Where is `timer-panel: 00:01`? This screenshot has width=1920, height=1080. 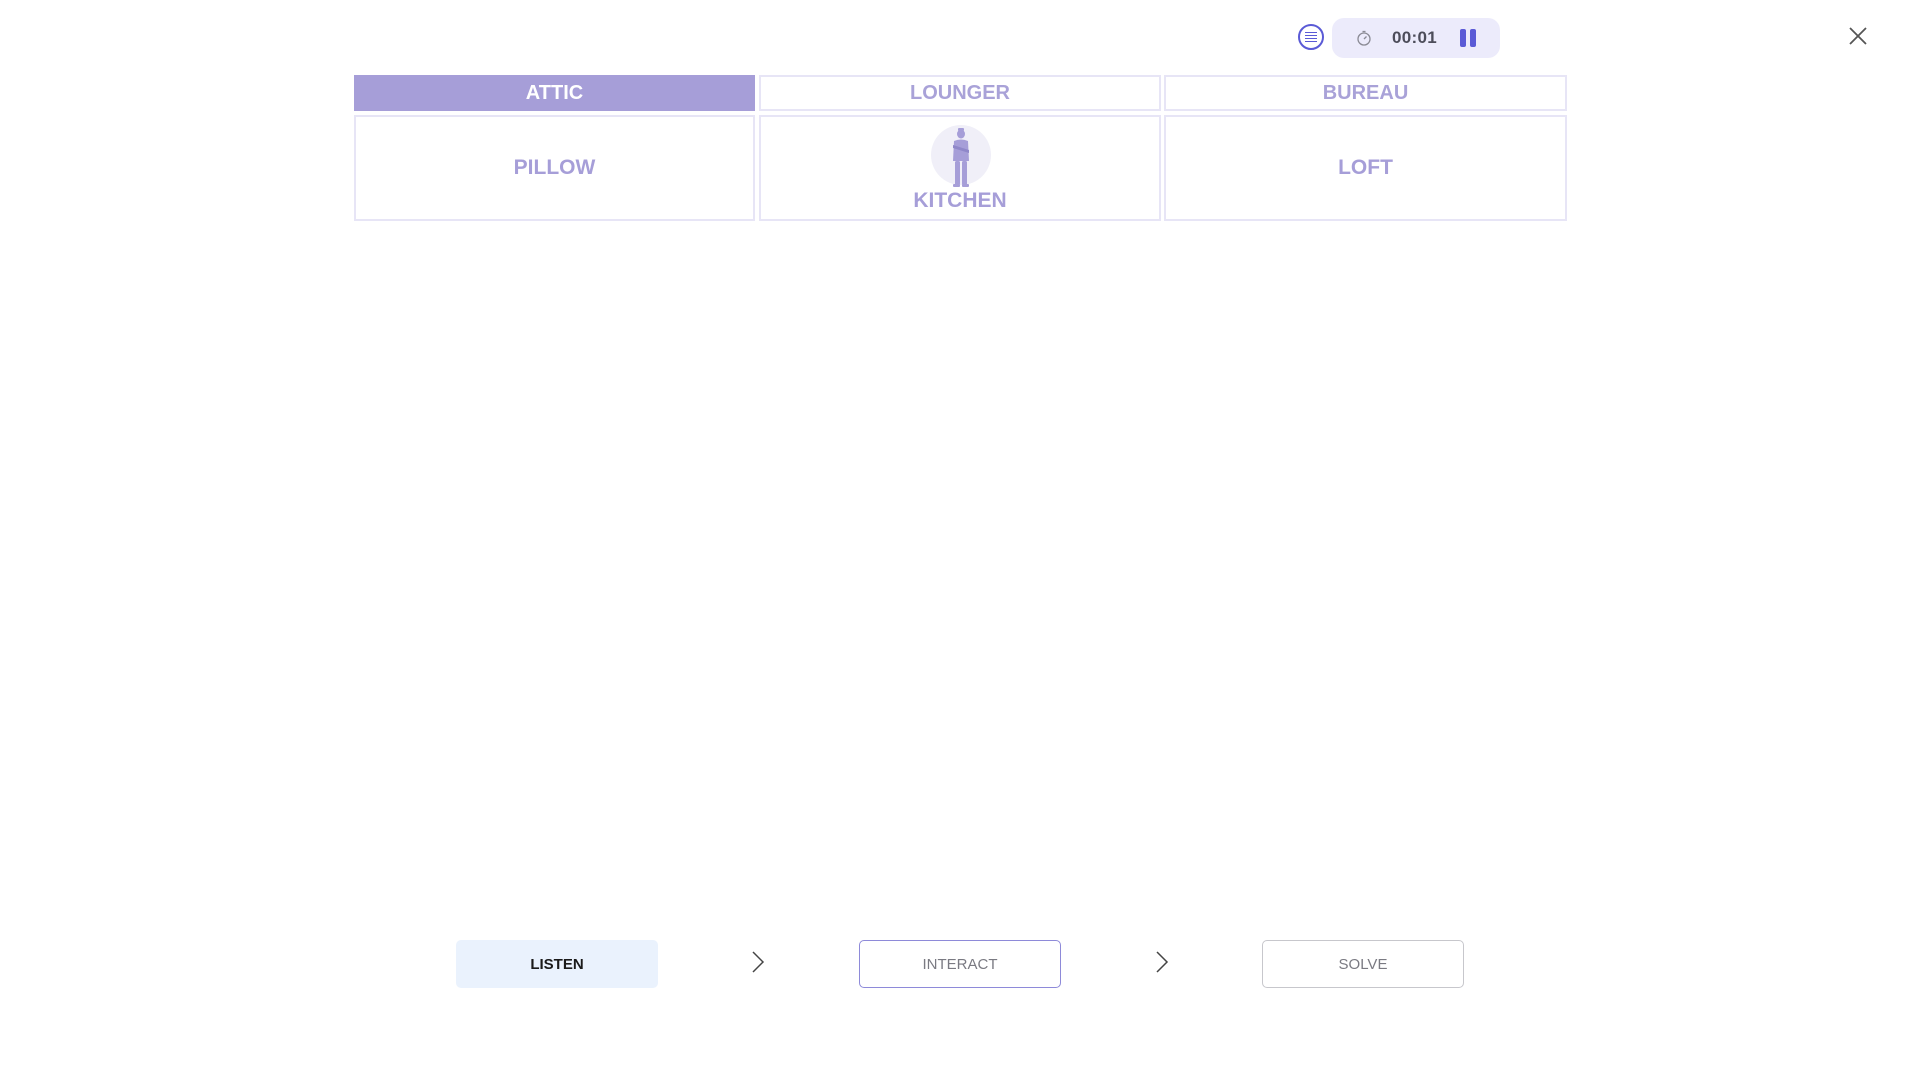 timer-panel: 00:01 is located at coordinates (1416, 38).